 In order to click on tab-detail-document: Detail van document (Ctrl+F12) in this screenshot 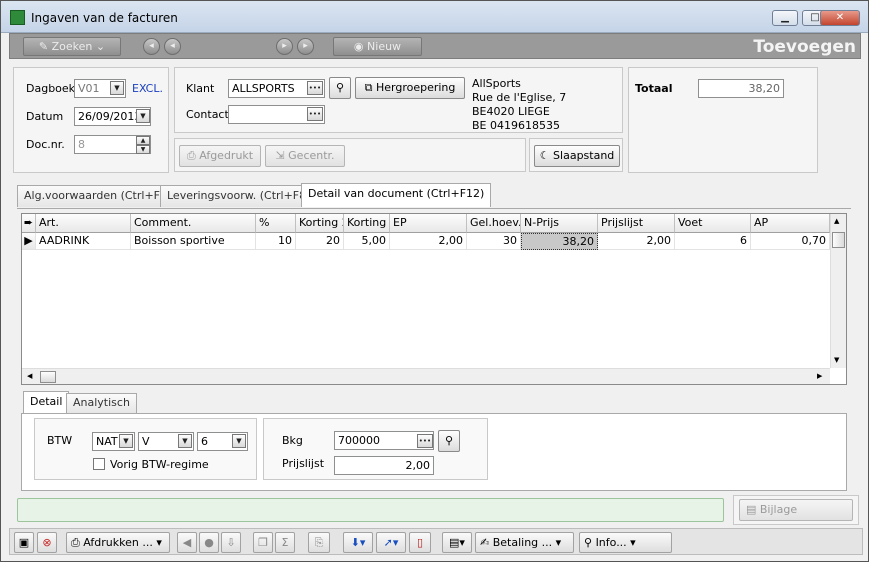, I will do `click(396, 195)`.